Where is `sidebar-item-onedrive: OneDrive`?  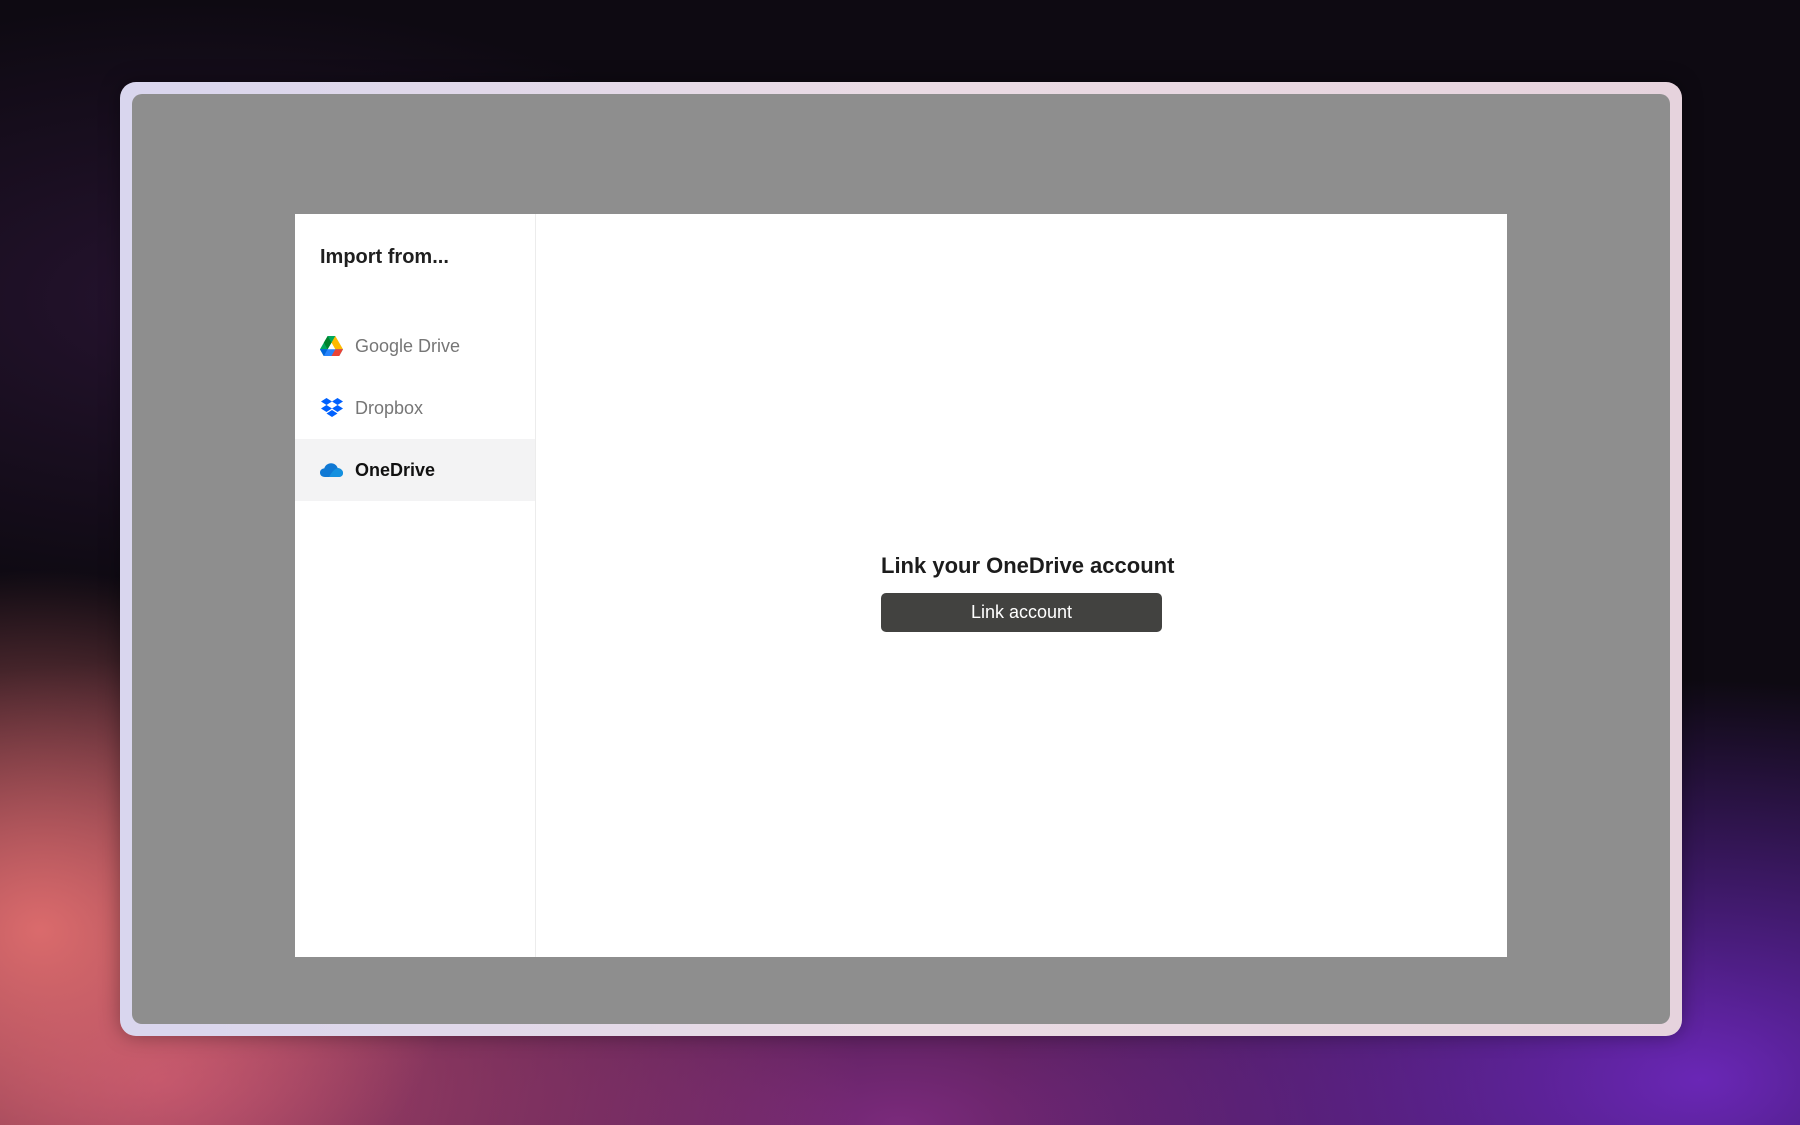
sidebar-item-onedrive: OneDrive is located at coordinates (415, 470).